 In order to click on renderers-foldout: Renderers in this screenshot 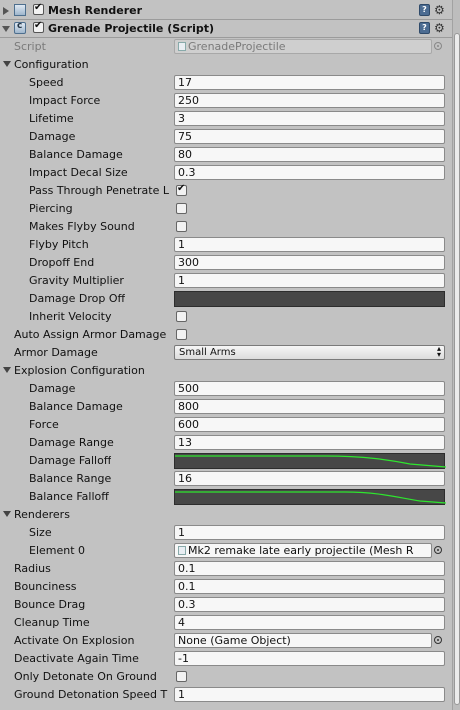, I will do `click(226, 515)`.